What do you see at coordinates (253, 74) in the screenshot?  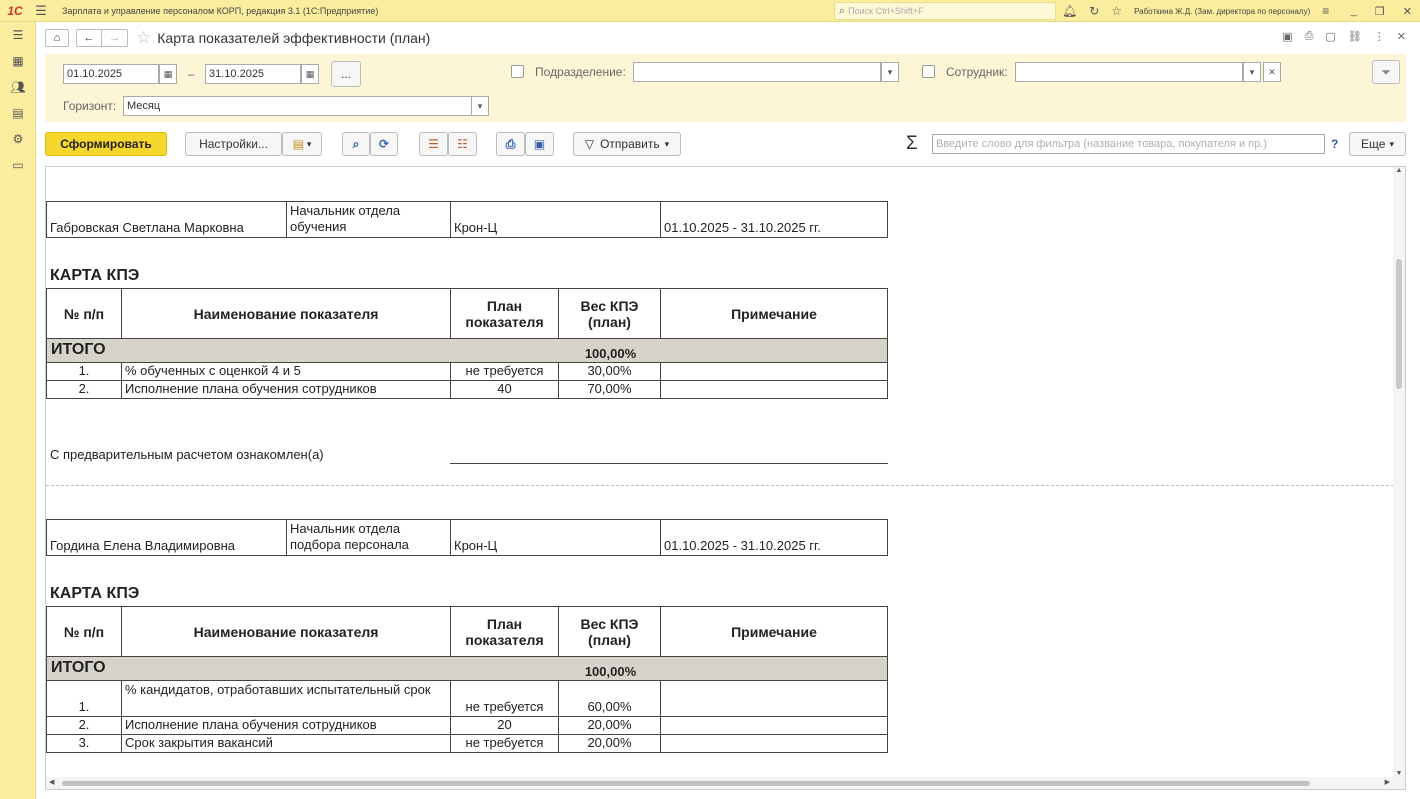 I see `date-to-input: 31.10.2025` at bounding box center [253, 74].